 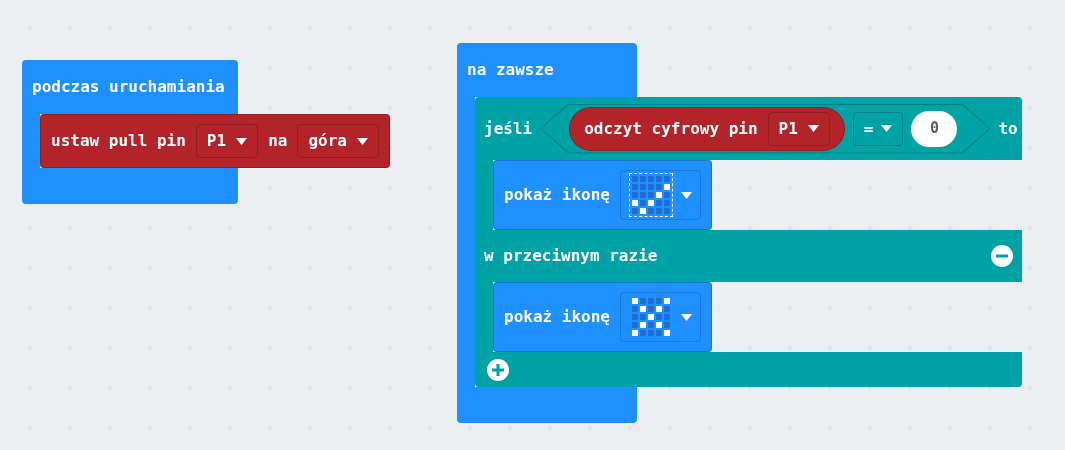 What do you see at coordinates (934, 128) in the screenshot?
I see `number-field: 0` at bounding box center [934, 128].